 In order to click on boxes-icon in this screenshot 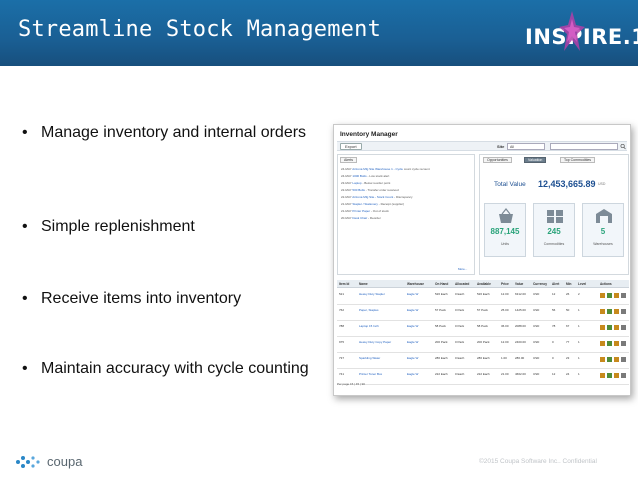, I will do `click(555, 216)`.